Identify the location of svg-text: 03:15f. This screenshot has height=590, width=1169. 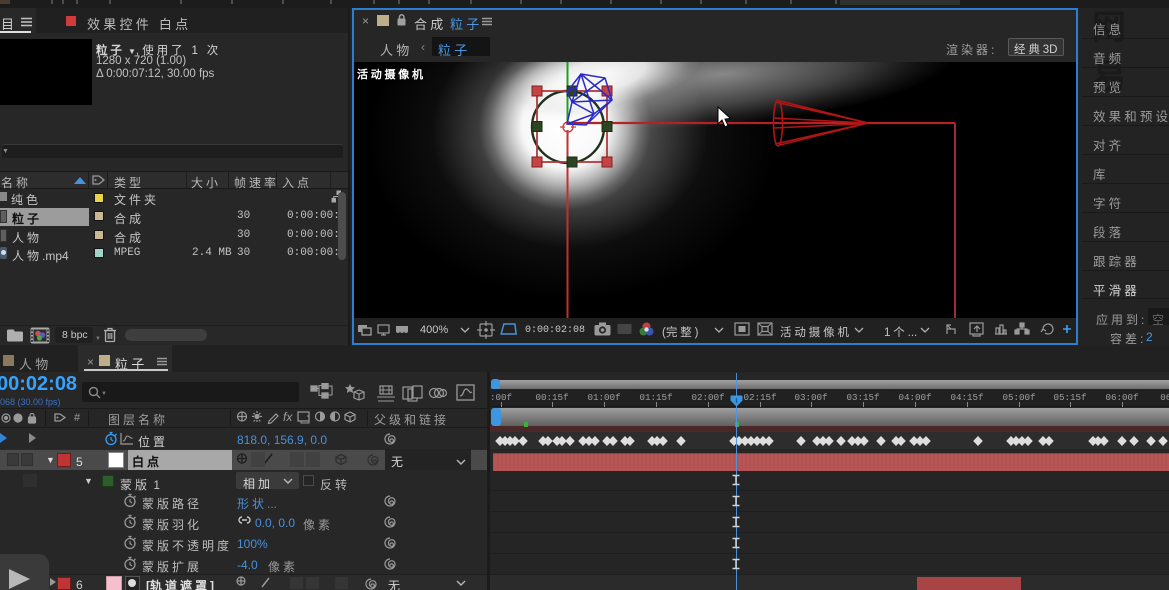
(862, 397).